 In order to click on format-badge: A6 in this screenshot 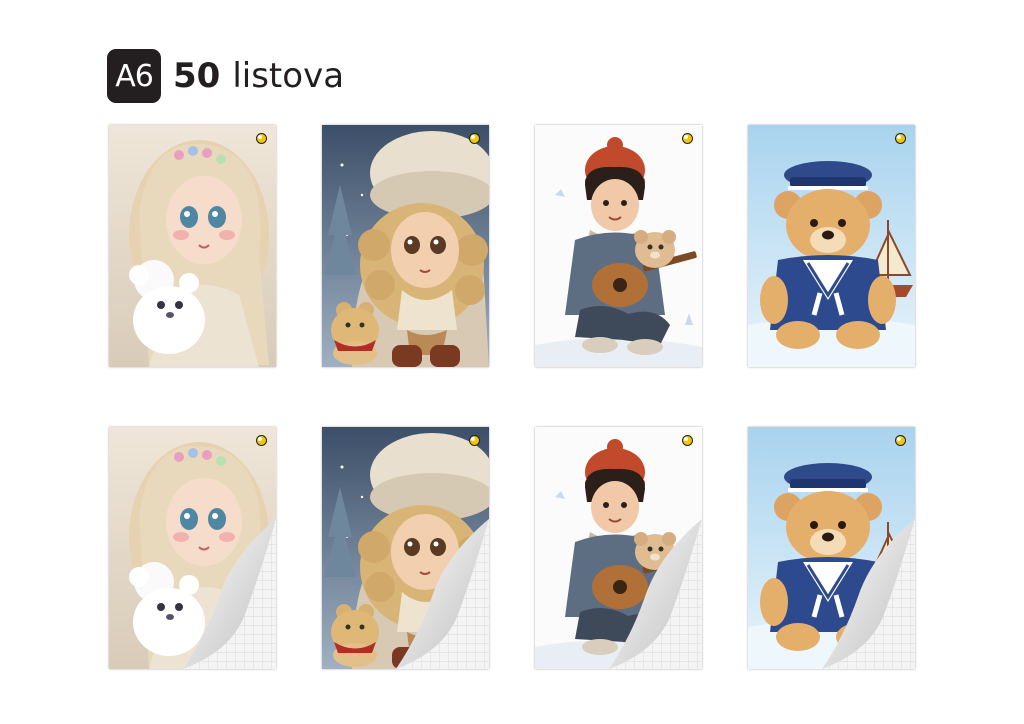, I will do `click(134, 76)`.